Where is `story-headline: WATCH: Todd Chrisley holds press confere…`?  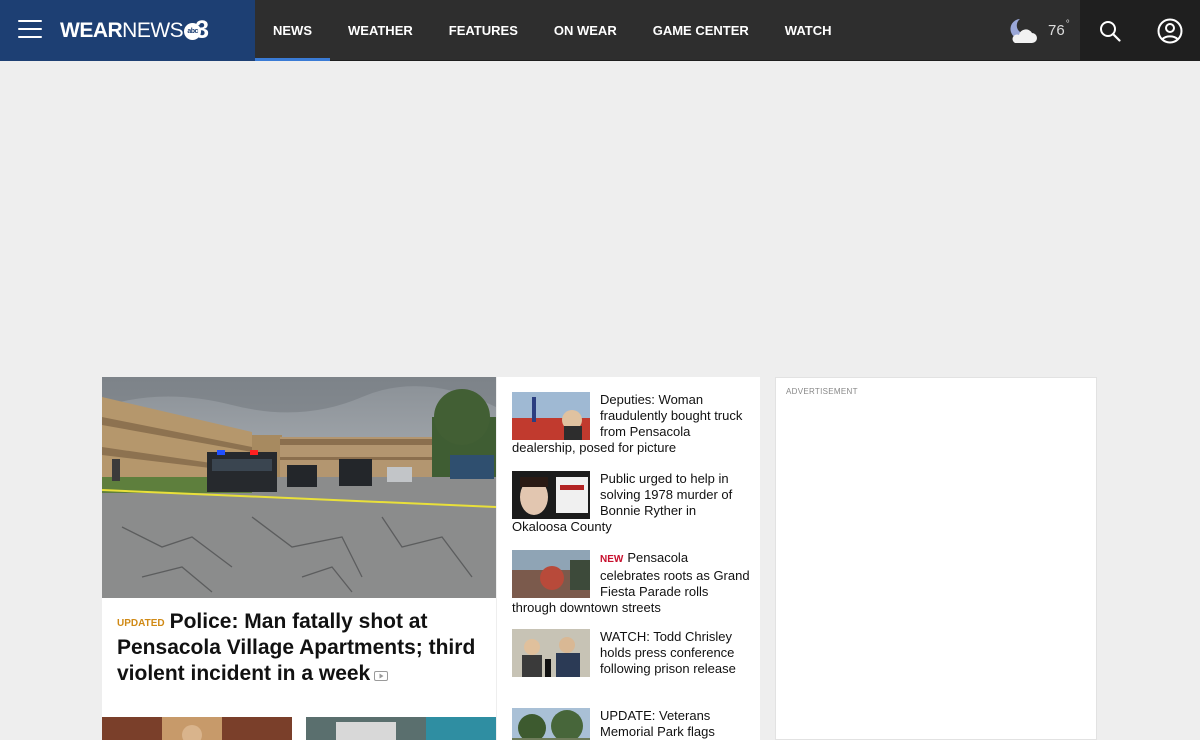
story-headline: WATCH: Todd Chrisley holds press confere… is located at coordinates (668, 652).